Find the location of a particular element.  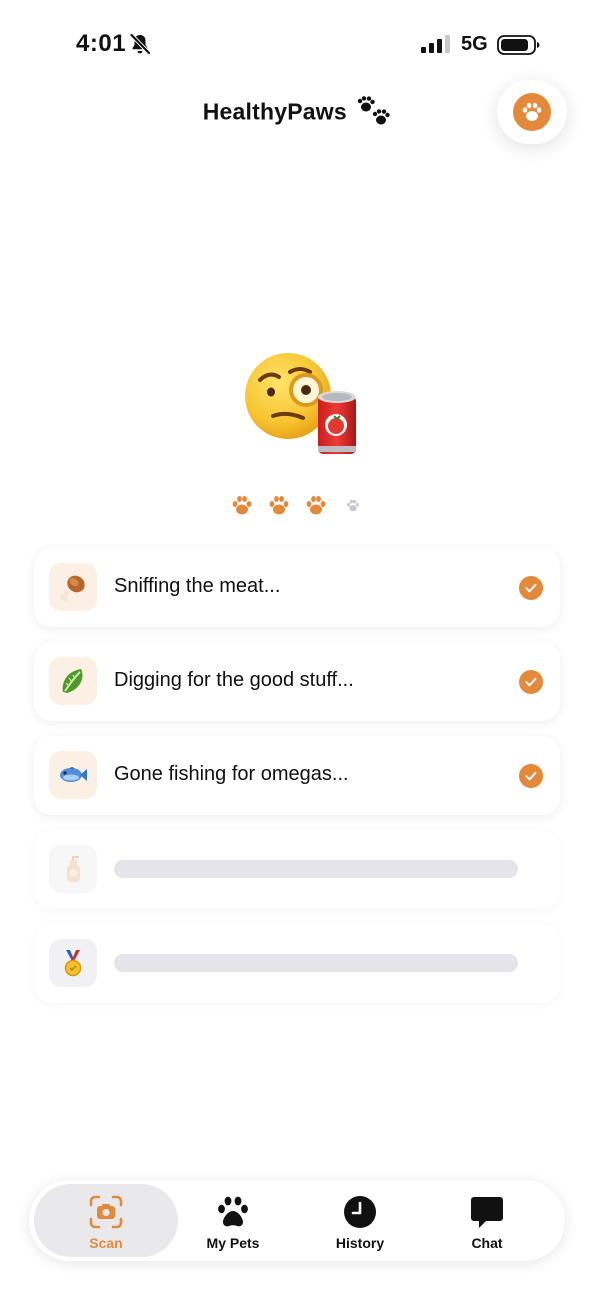

tab-label: Scan is located at coordinates (106, 1243).